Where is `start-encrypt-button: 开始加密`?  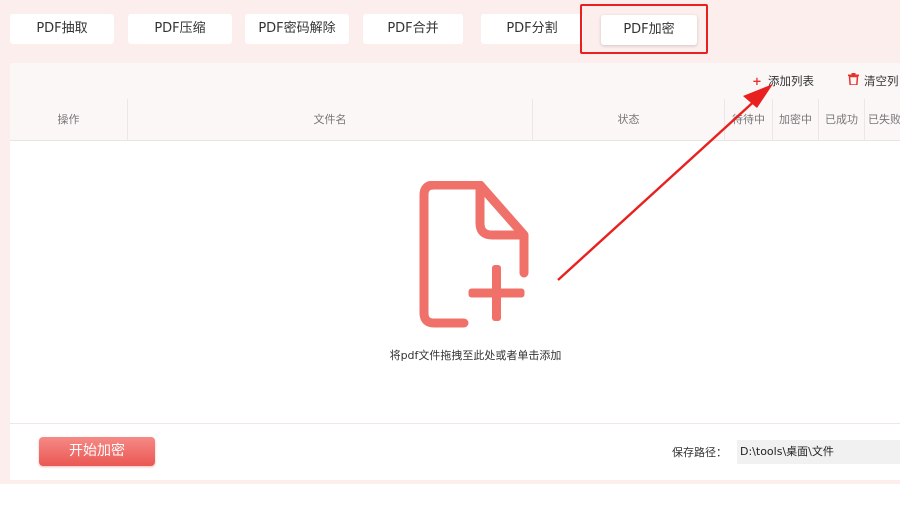
start-encrypt-button: 开始加密 is located at coordinates (97, 451).